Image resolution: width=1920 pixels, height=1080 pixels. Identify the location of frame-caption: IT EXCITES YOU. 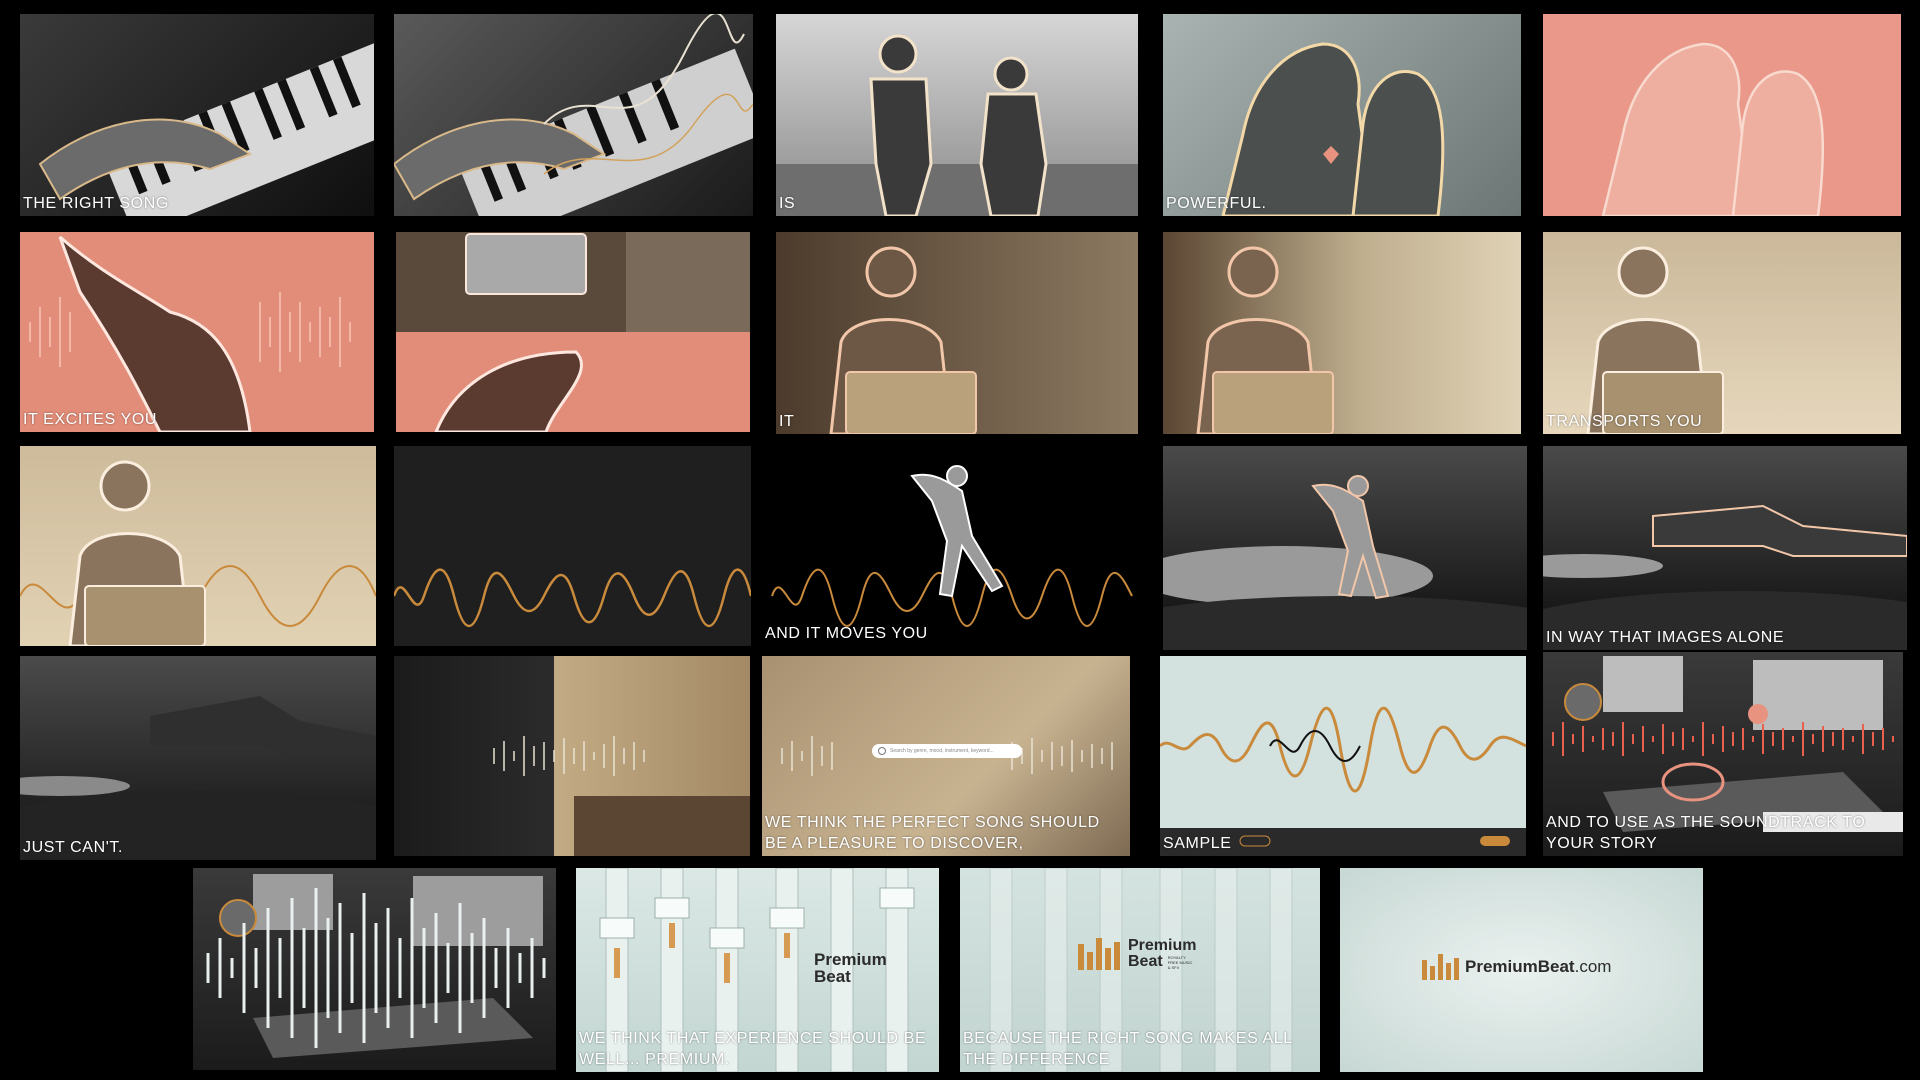
(90, 419).